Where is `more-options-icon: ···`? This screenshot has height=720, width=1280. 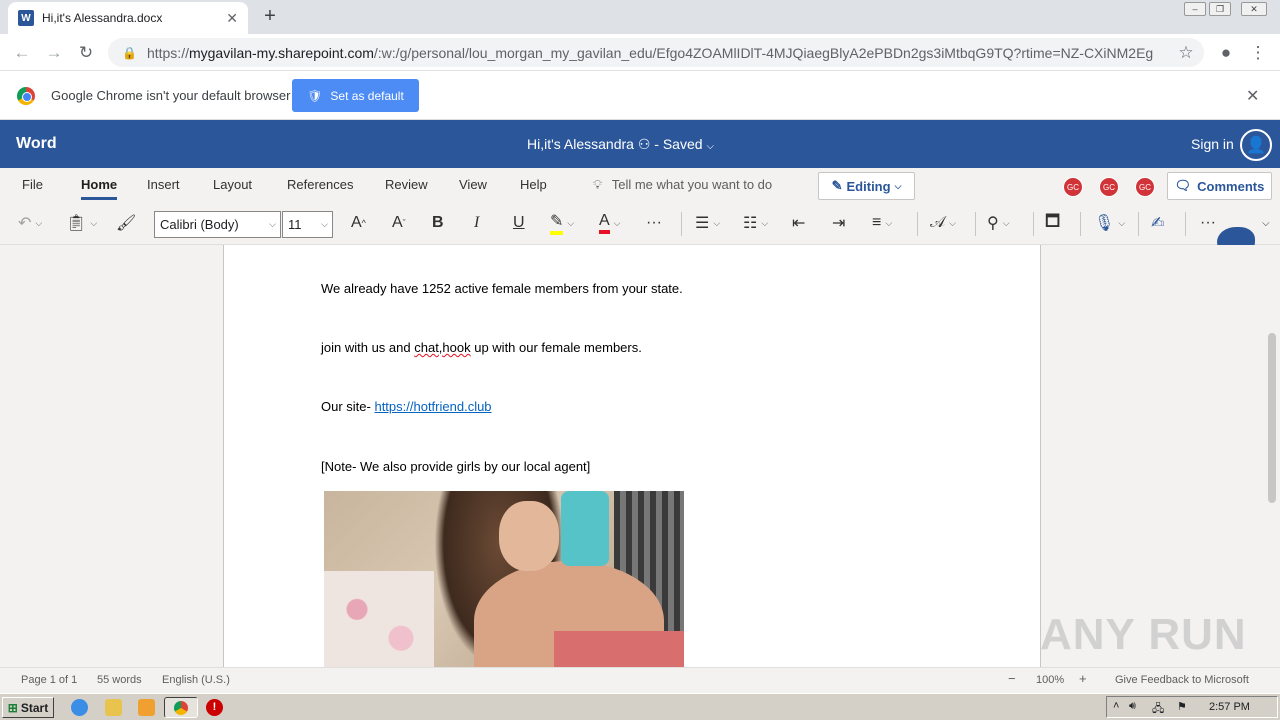
more-options-icon: ··· is located at coordinates (654, 223).